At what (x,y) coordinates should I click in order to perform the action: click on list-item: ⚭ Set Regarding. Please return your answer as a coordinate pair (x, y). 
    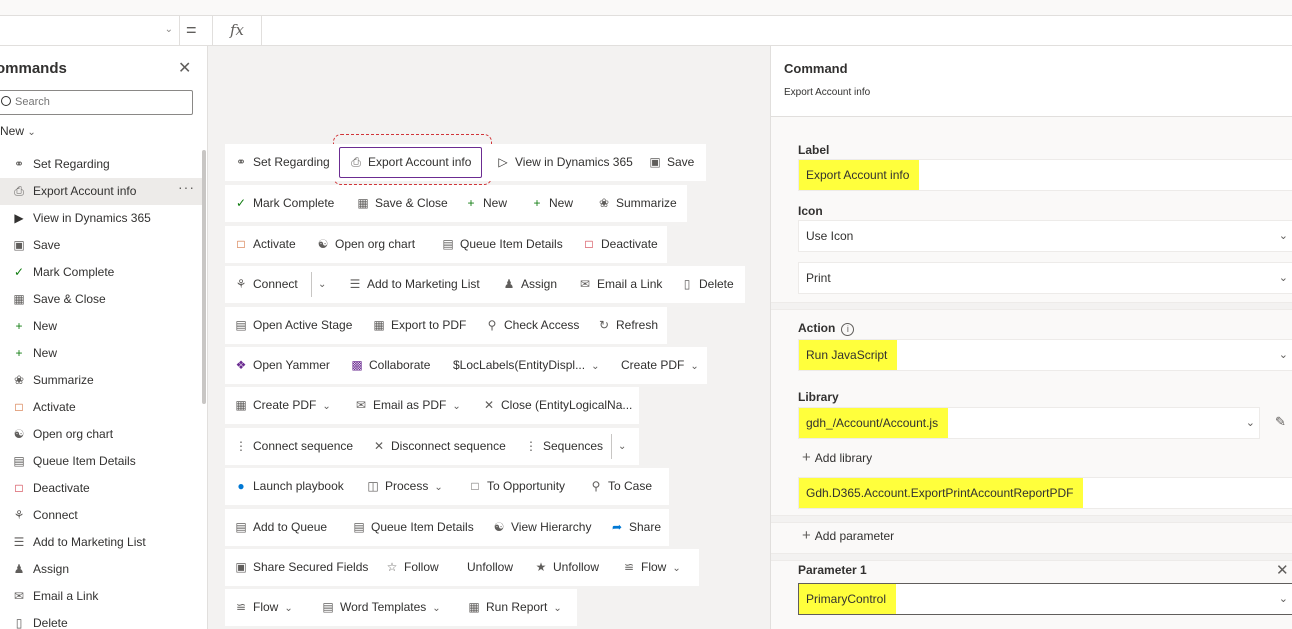
    Looking at the image, I should click on (101, 164).